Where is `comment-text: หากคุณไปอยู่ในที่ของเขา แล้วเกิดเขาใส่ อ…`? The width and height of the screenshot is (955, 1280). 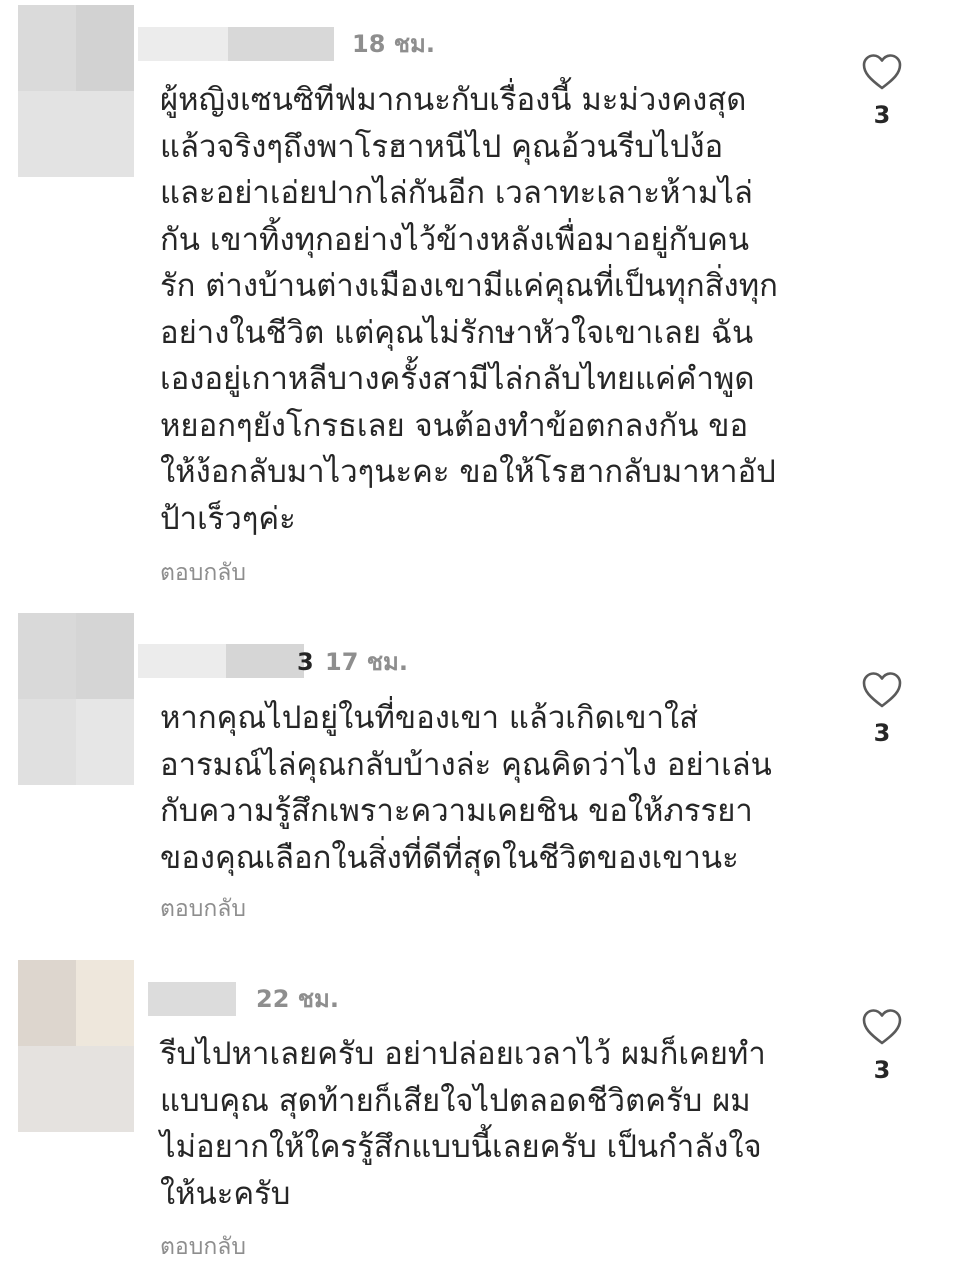
comment-text: หากคุณไปอยู่ในที่ของเขา แล้วเกิดเขาใส่ อ… is located at coordinates (466, 788).